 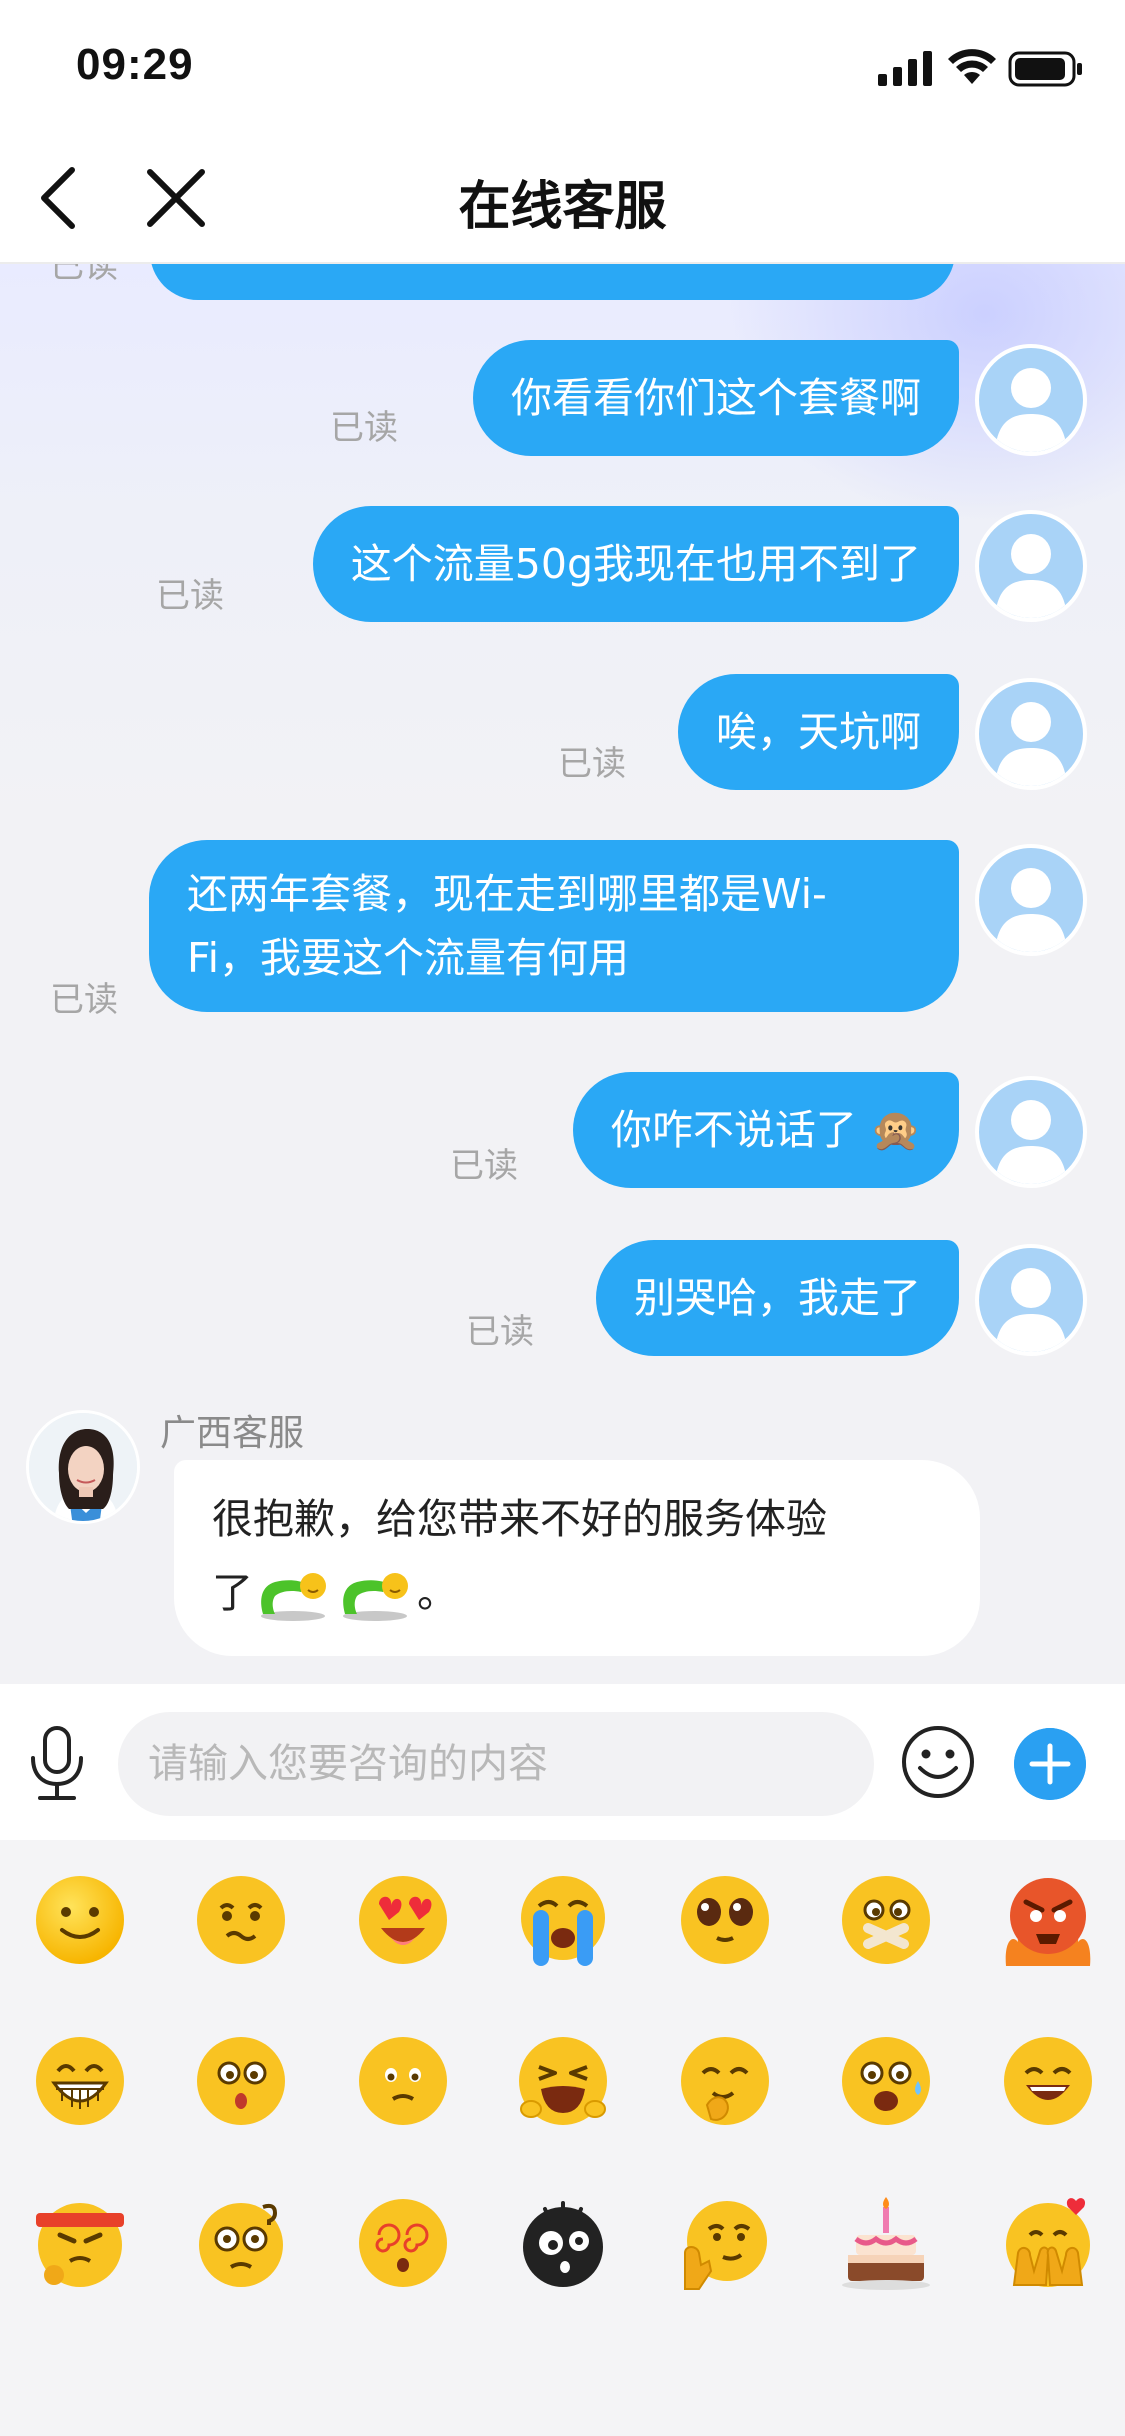 I want to click on signal-icon, so click(x=905, y=68).